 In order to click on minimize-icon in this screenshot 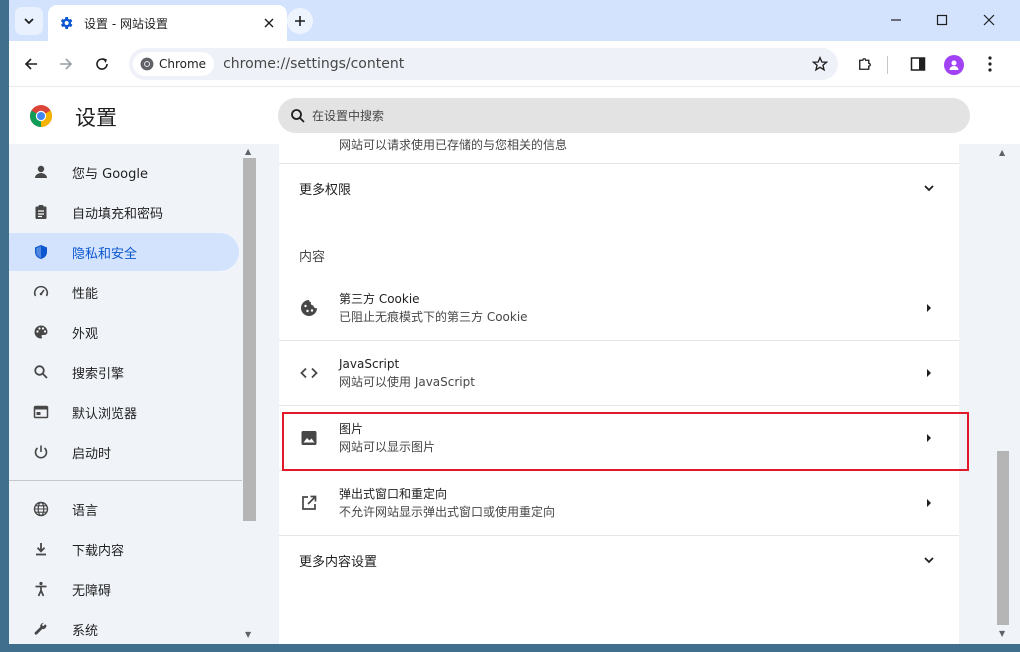, I will do `click(896, 20)`.